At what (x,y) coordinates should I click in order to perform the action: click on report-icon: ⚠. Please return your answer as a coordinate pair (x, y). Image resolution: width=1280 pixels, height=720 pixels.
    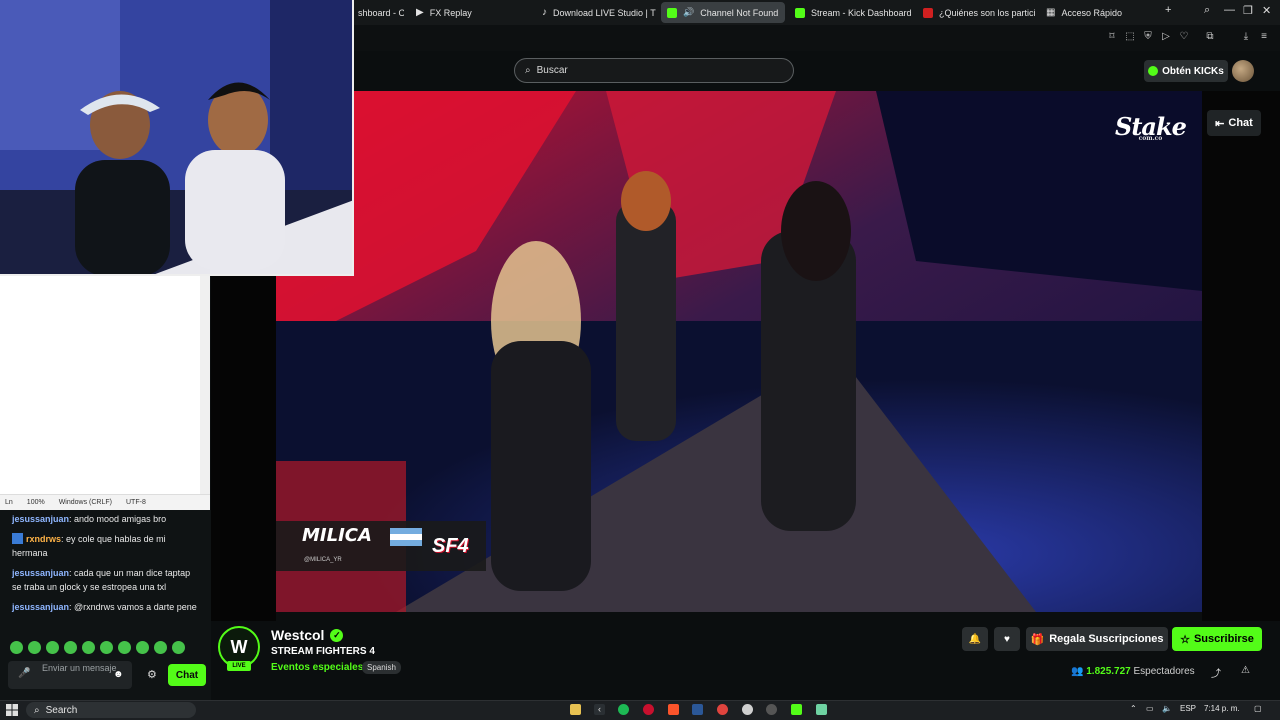
    Looking at the image, I should click on (1245, 670).